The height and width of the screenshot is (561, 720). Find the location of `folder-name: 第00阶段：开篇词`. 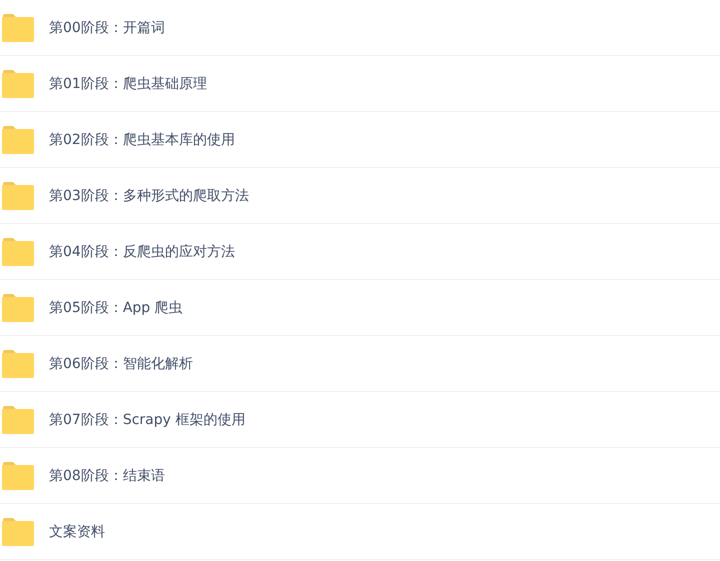

folder-name: 第00阶段：开篇词 is located at coordinates (107, 27).